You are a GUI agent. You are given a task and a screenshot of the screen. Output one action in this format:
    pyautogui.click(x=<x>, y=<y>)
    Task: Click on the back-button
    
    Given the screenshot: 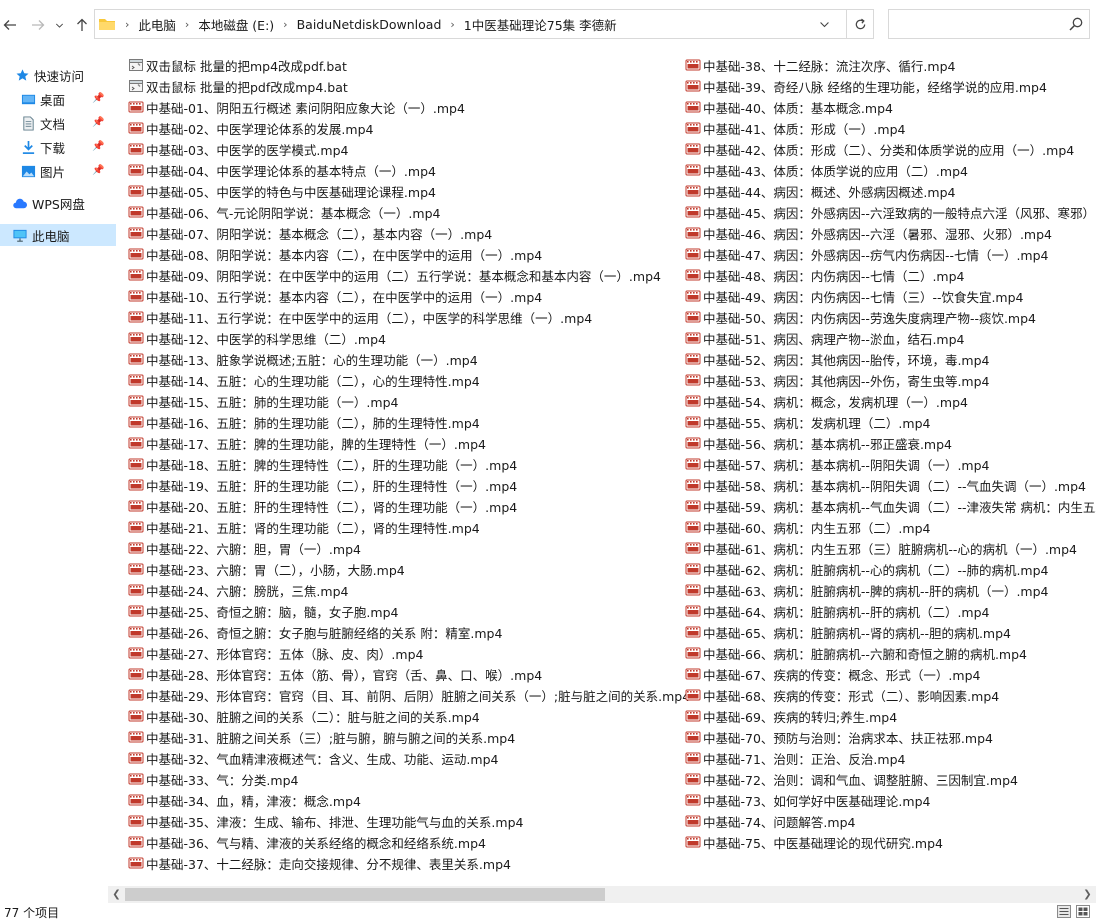 What is the action you would take?
    pyautogui.click(x=10, y=25)
    